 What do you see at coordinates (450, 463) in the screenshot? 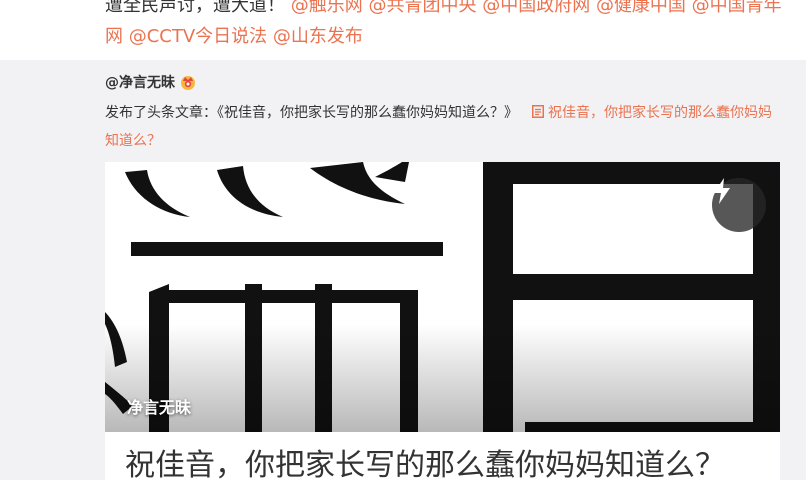
I see `article-card-title: 祝佳音，你把家长写的那么蠢你妈妈知道么？` at bounding box center [450, 463].